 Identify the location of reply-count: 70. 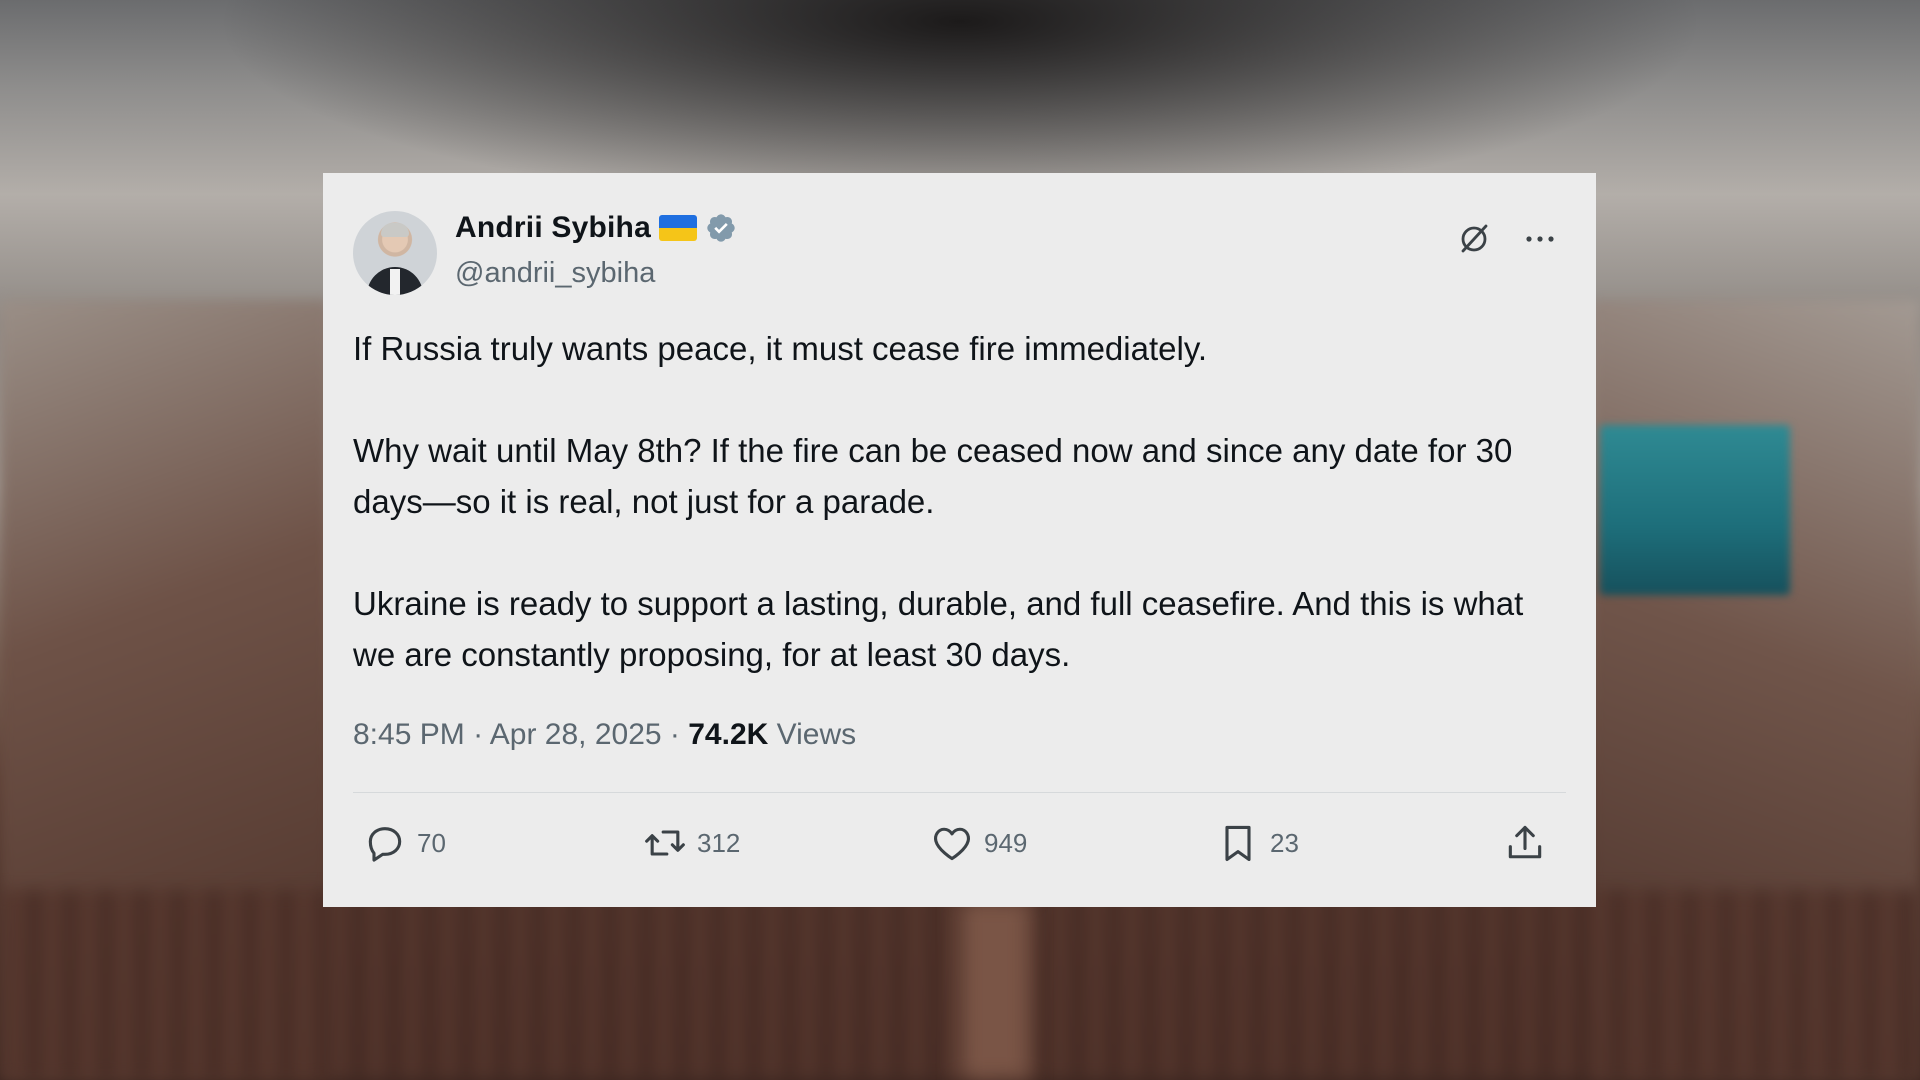
(431, 842).